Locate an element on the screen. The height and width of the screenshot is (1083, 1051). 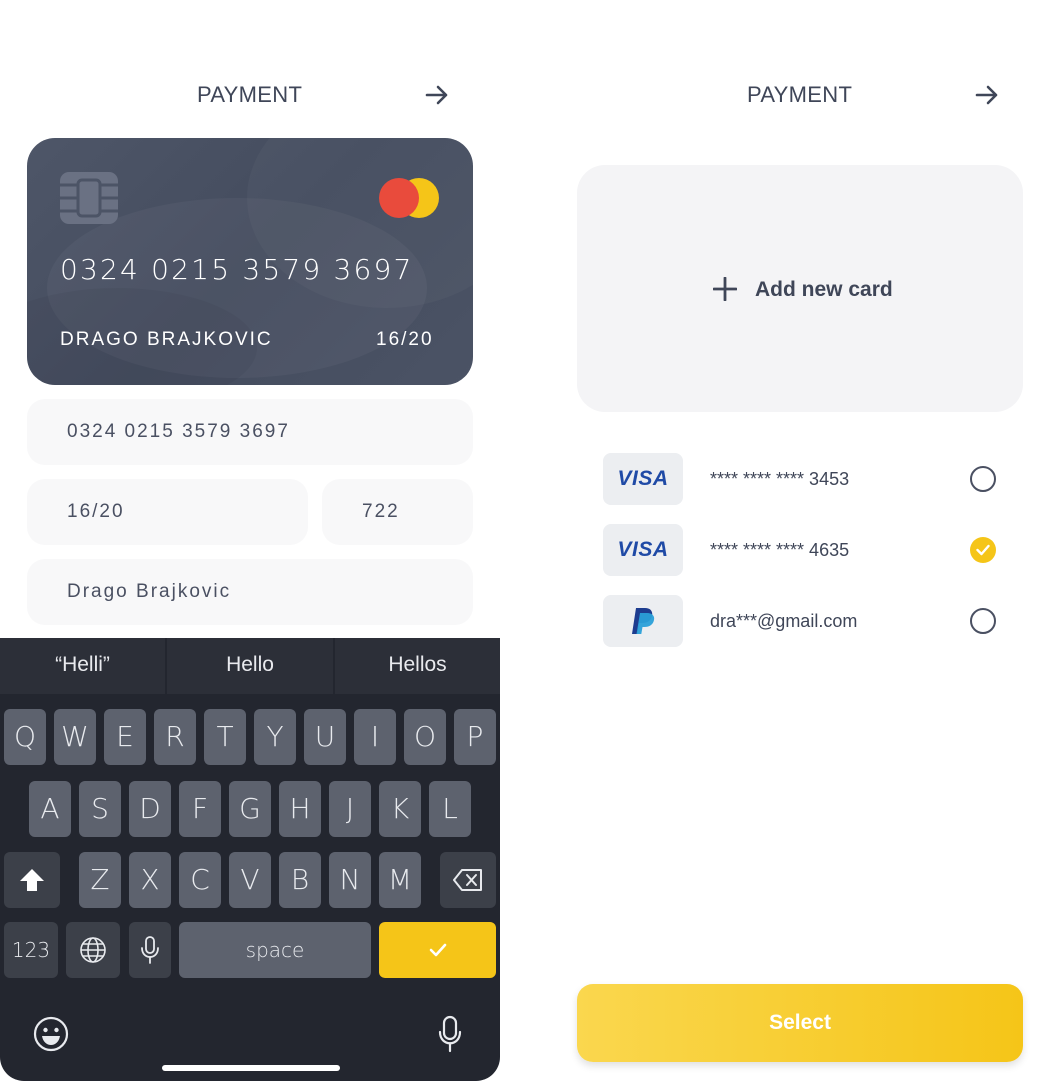
key-i: I is located at coordinates (375, 737).